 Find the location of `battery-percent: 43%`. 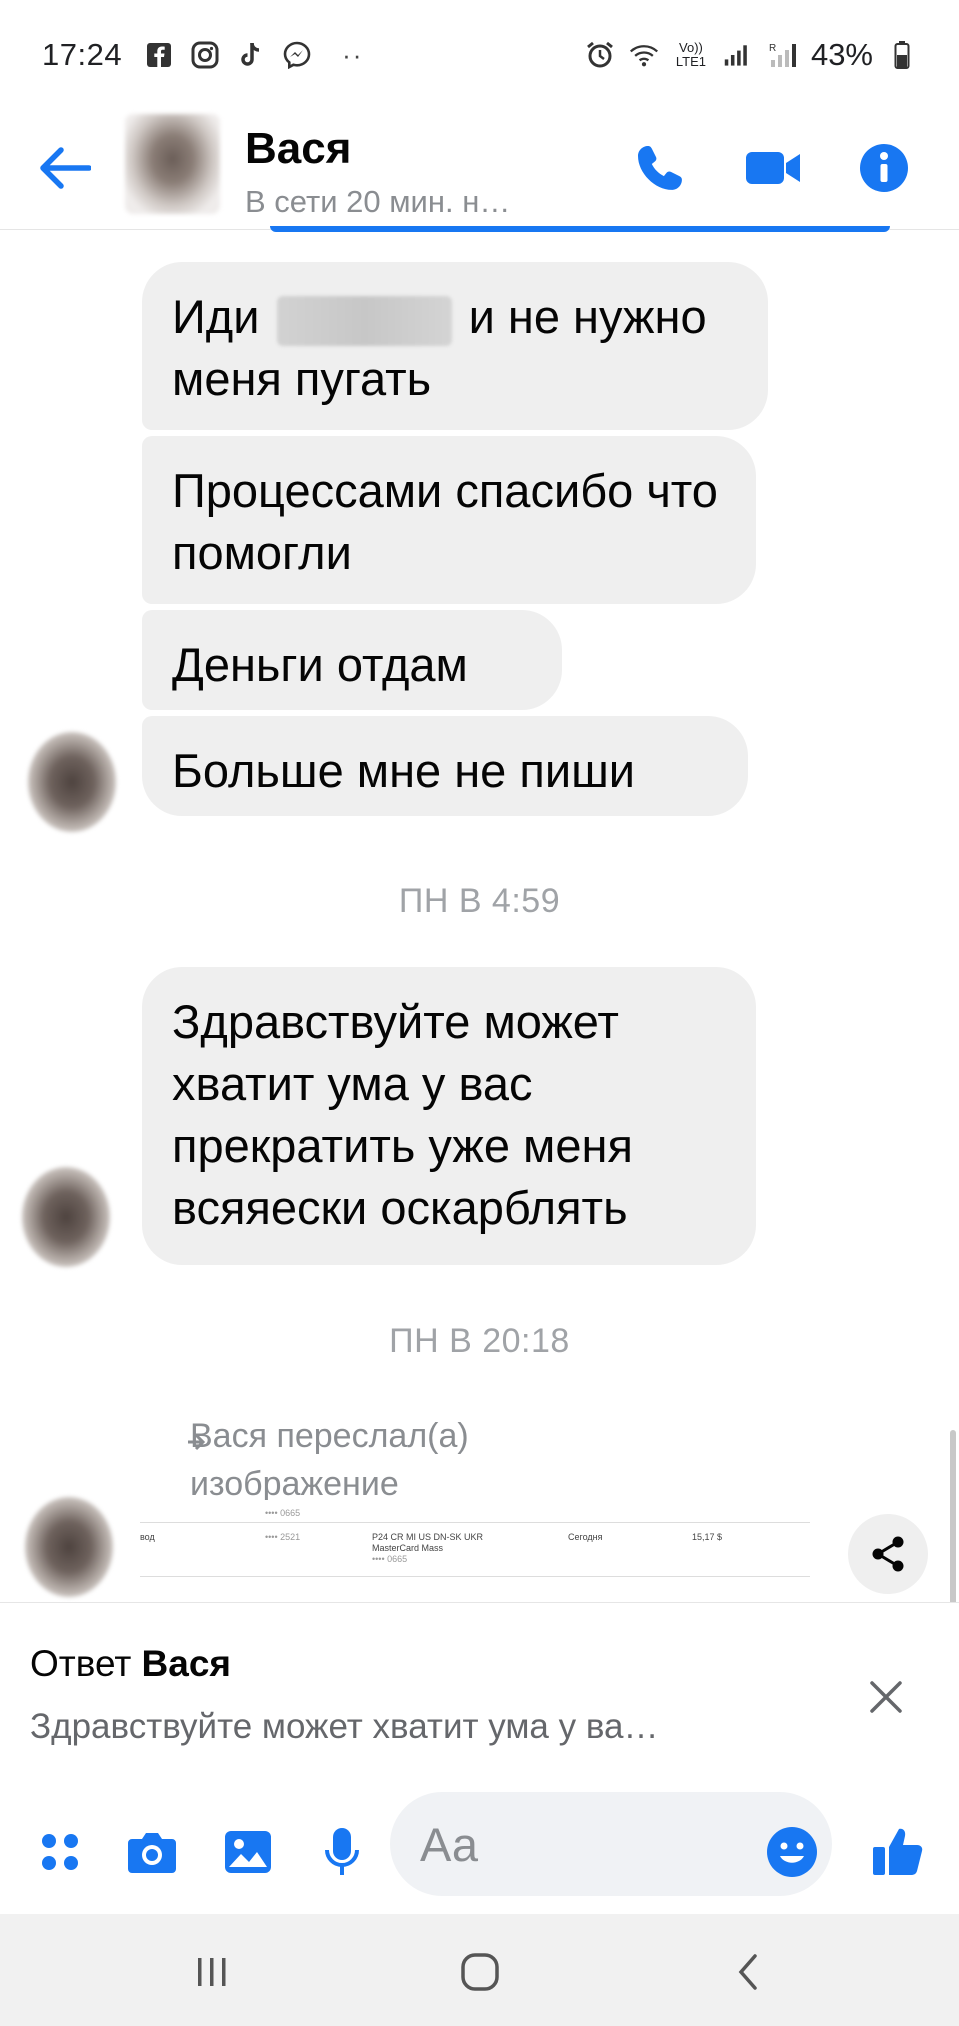

battery-percent: 43% is located at coordinates (841, 54).